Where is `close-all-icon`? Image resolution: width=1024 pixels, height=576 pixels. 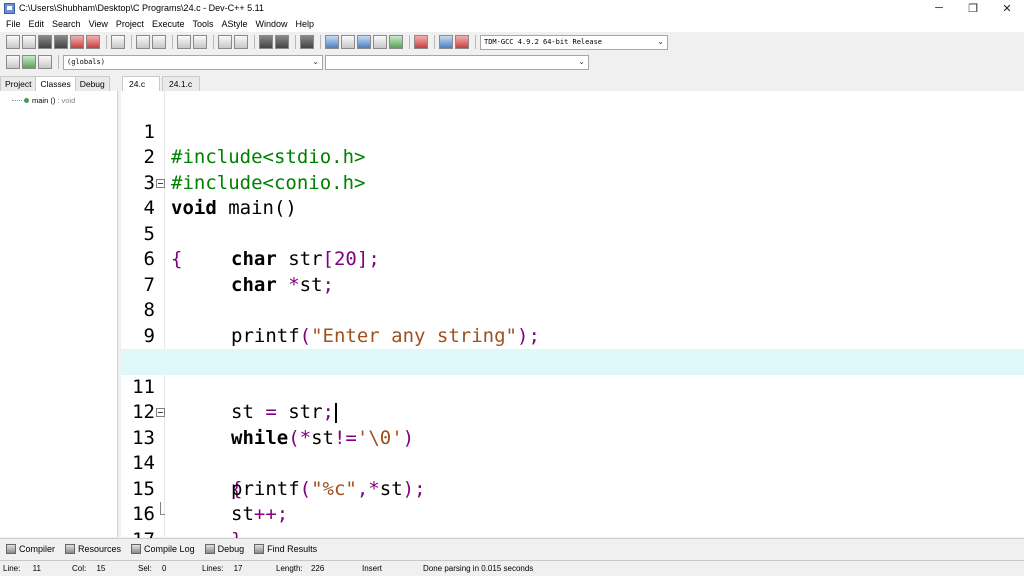 close-all-icon is located at coordinates (93, 42).